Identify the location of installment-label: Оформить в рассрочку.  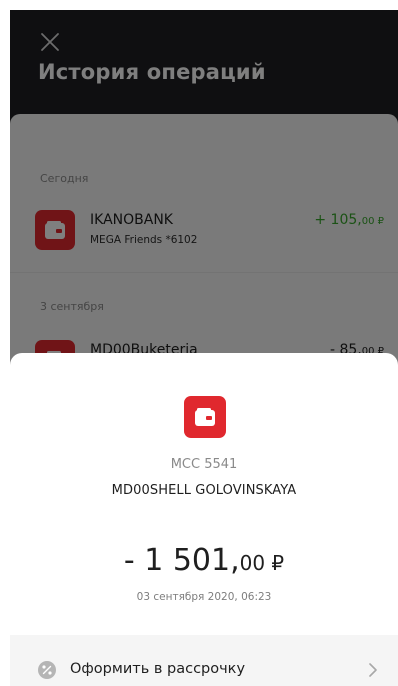
(158, 669).